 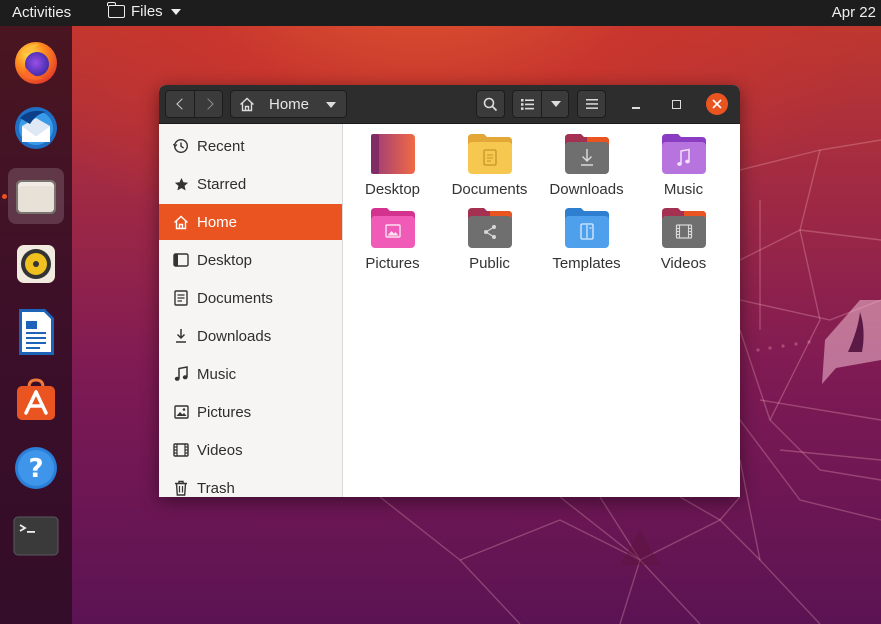 I want to click on terminal-icon, so click(x=36, y=536).